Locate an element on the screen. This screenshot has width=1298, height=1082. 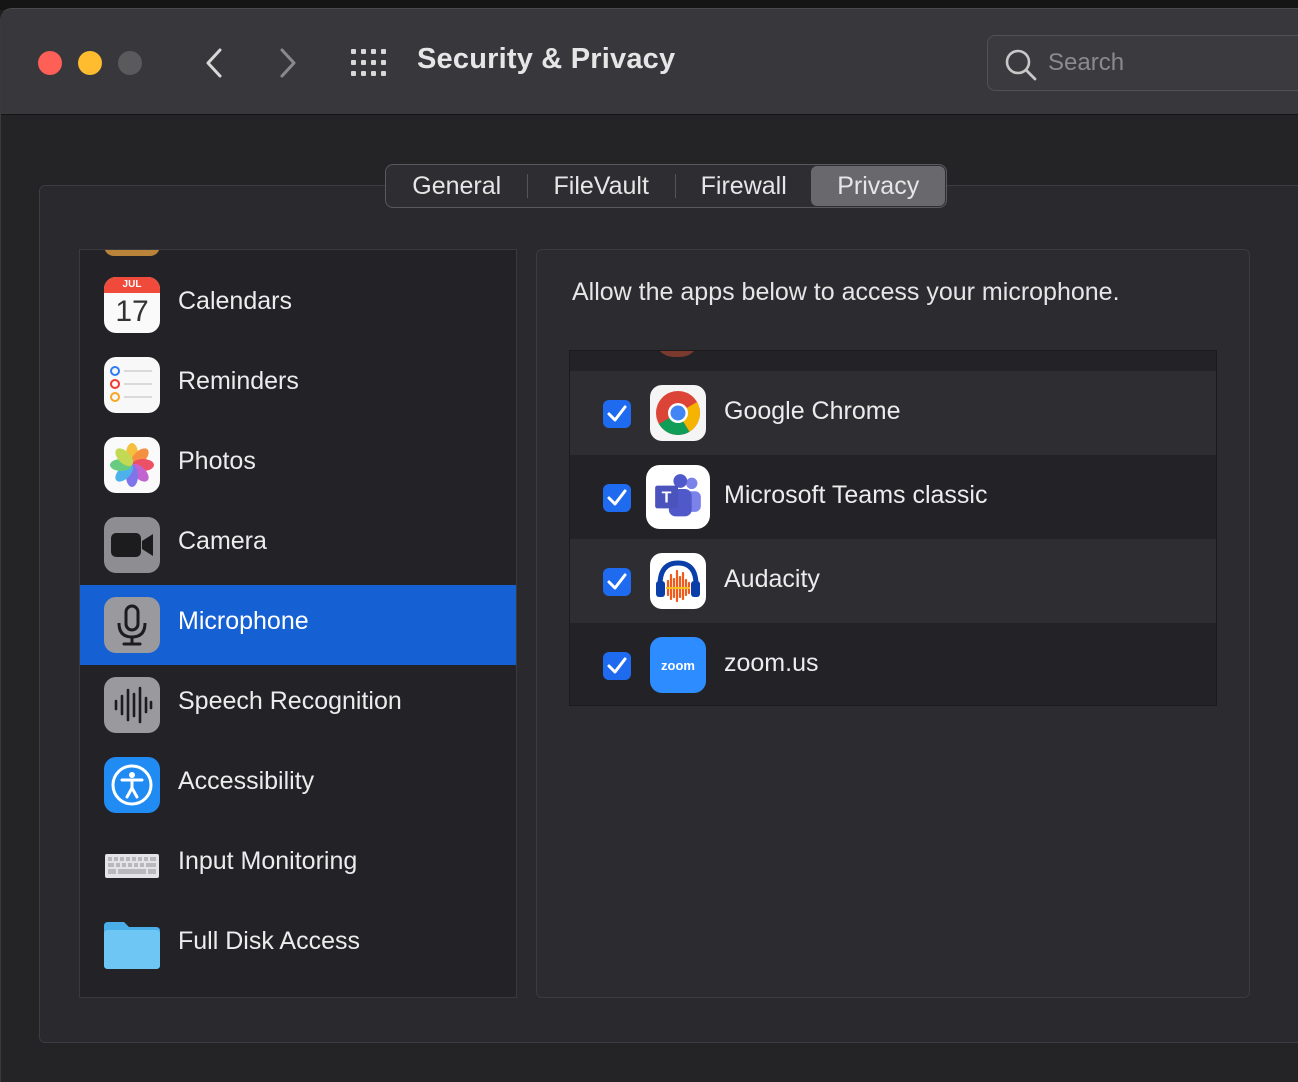
search-input is located at coordinates (1168, 63).